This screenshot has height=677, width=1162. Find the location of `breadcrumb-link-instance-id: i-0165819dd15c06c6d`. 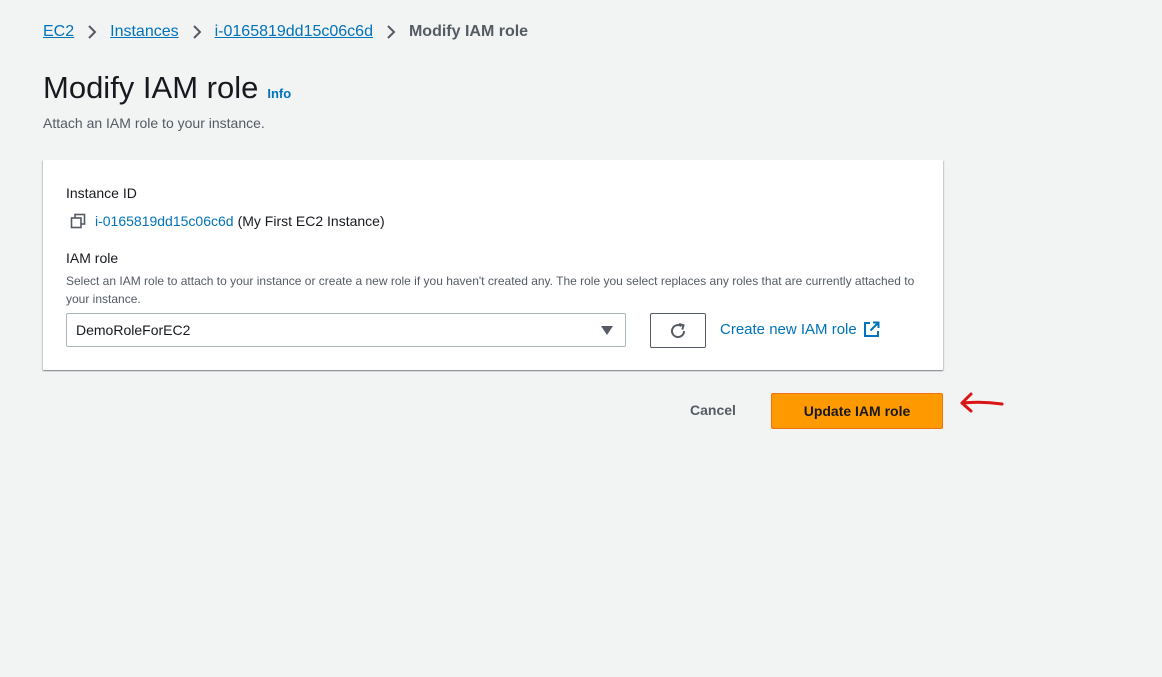

breadcrumb-link-instance-id: i-0165819dd15c06c6d is located at coordinates (294, 32).